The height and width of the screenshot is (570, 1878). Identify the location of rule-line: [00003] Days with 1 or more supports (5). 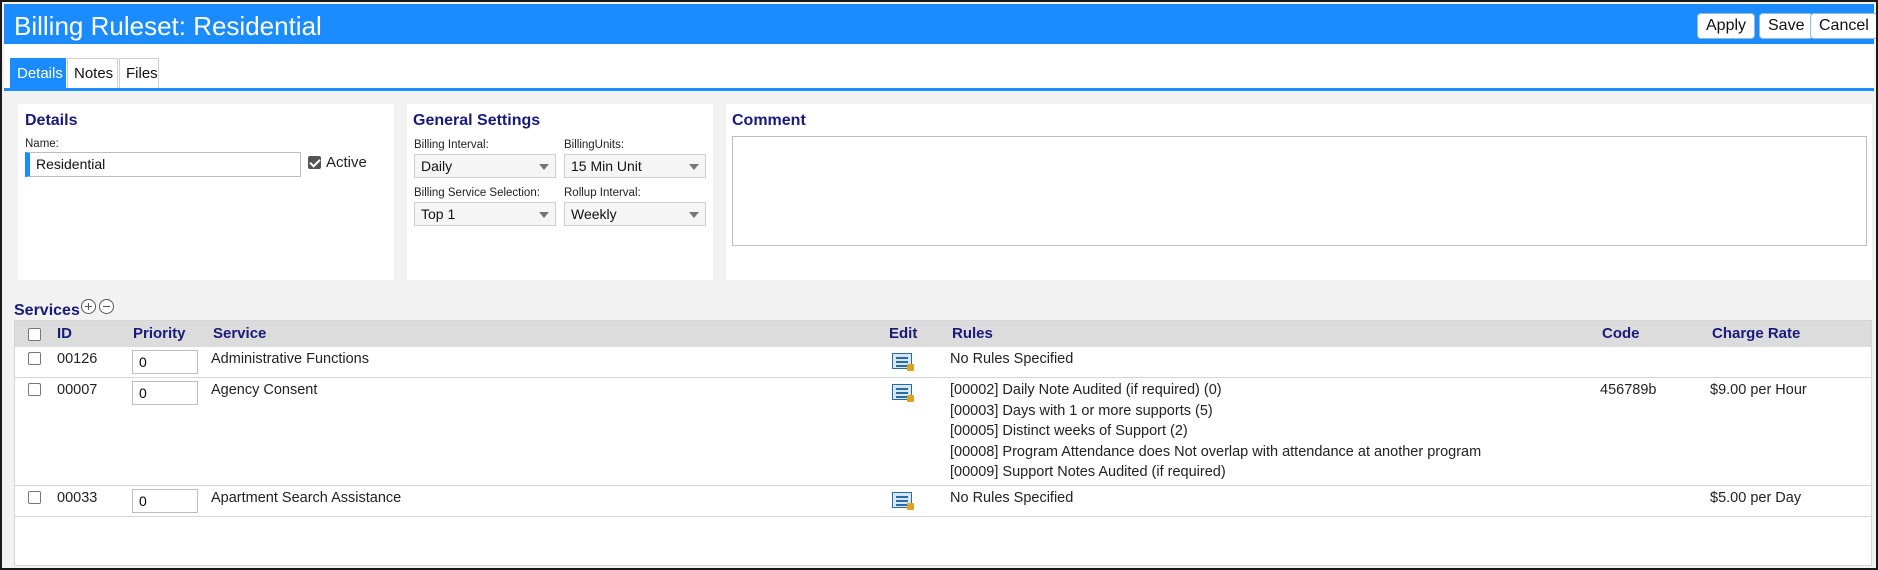
(1081, 411).